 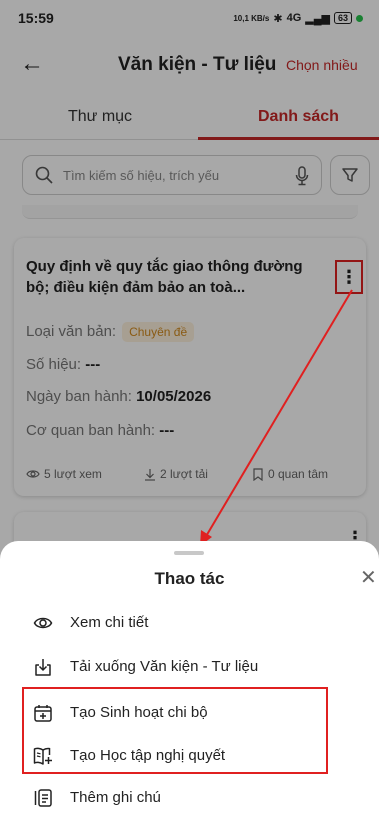 What do you see at coordinates (189, 798) in the screenshot?
I see `action-add-note: Thêm ghi chú` at bounding box center [189, 798].